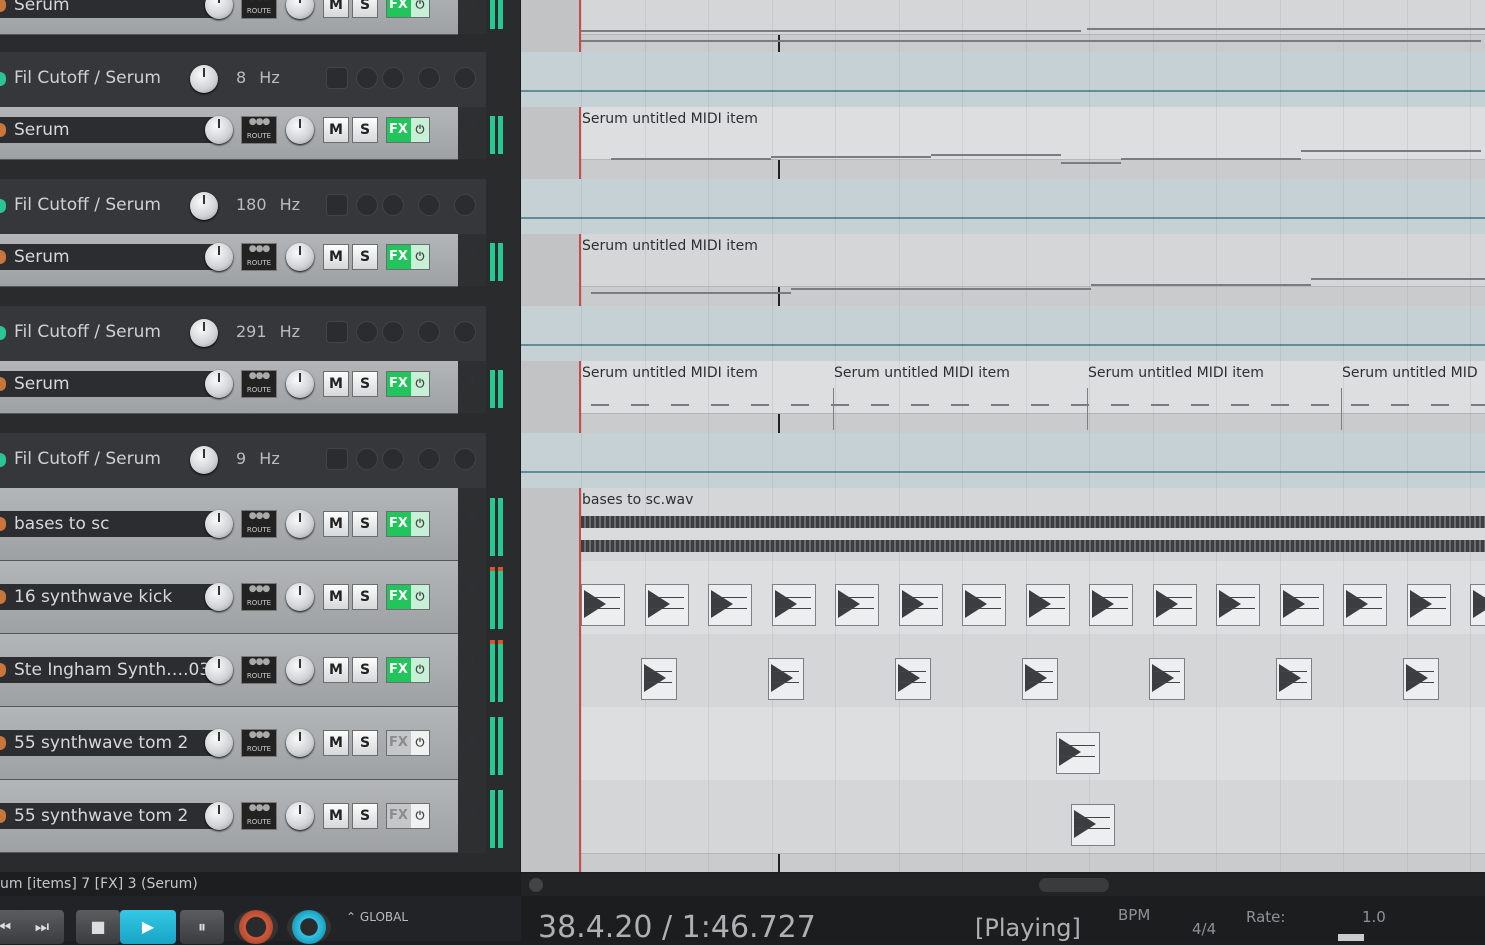 Image resolution: width=1485 pixels, height=945 pixels. Describe the element at coordinates (1074, 885) in the screenshot. I see `scrollbar-thumb` at that location.